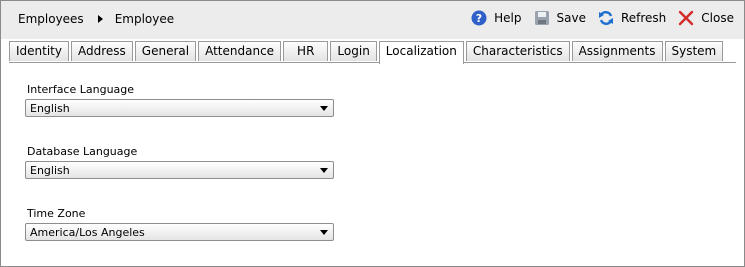 Image resolution: width=745 pixels, height=267 pixels. I want to click on breadcrumb-arrow-icon, so click(100, 19).